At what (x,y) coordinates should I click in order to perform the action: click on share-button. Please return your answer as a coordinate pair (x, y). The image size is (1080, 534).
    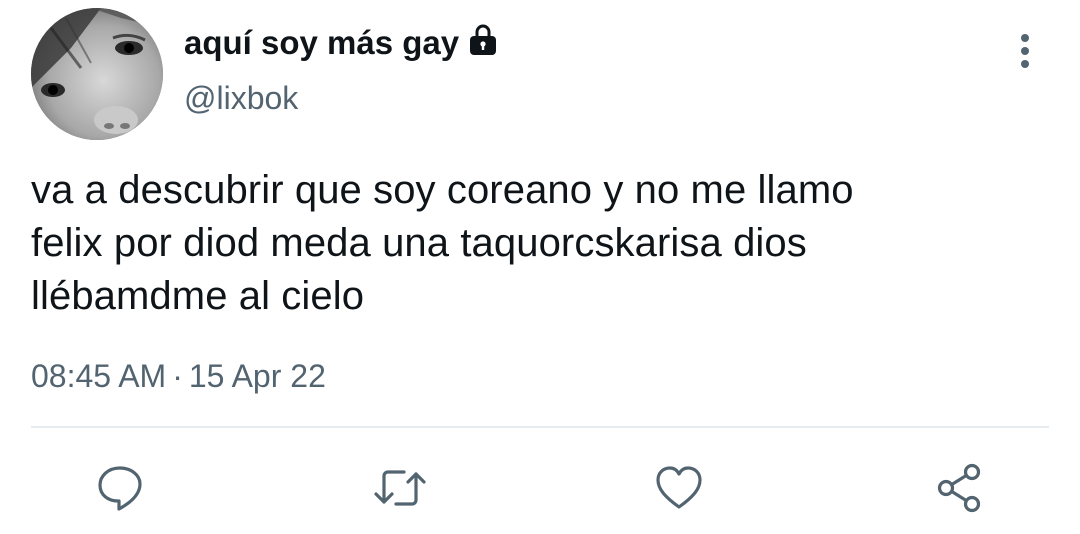
    Looking at the image, I should click on (960, 488).